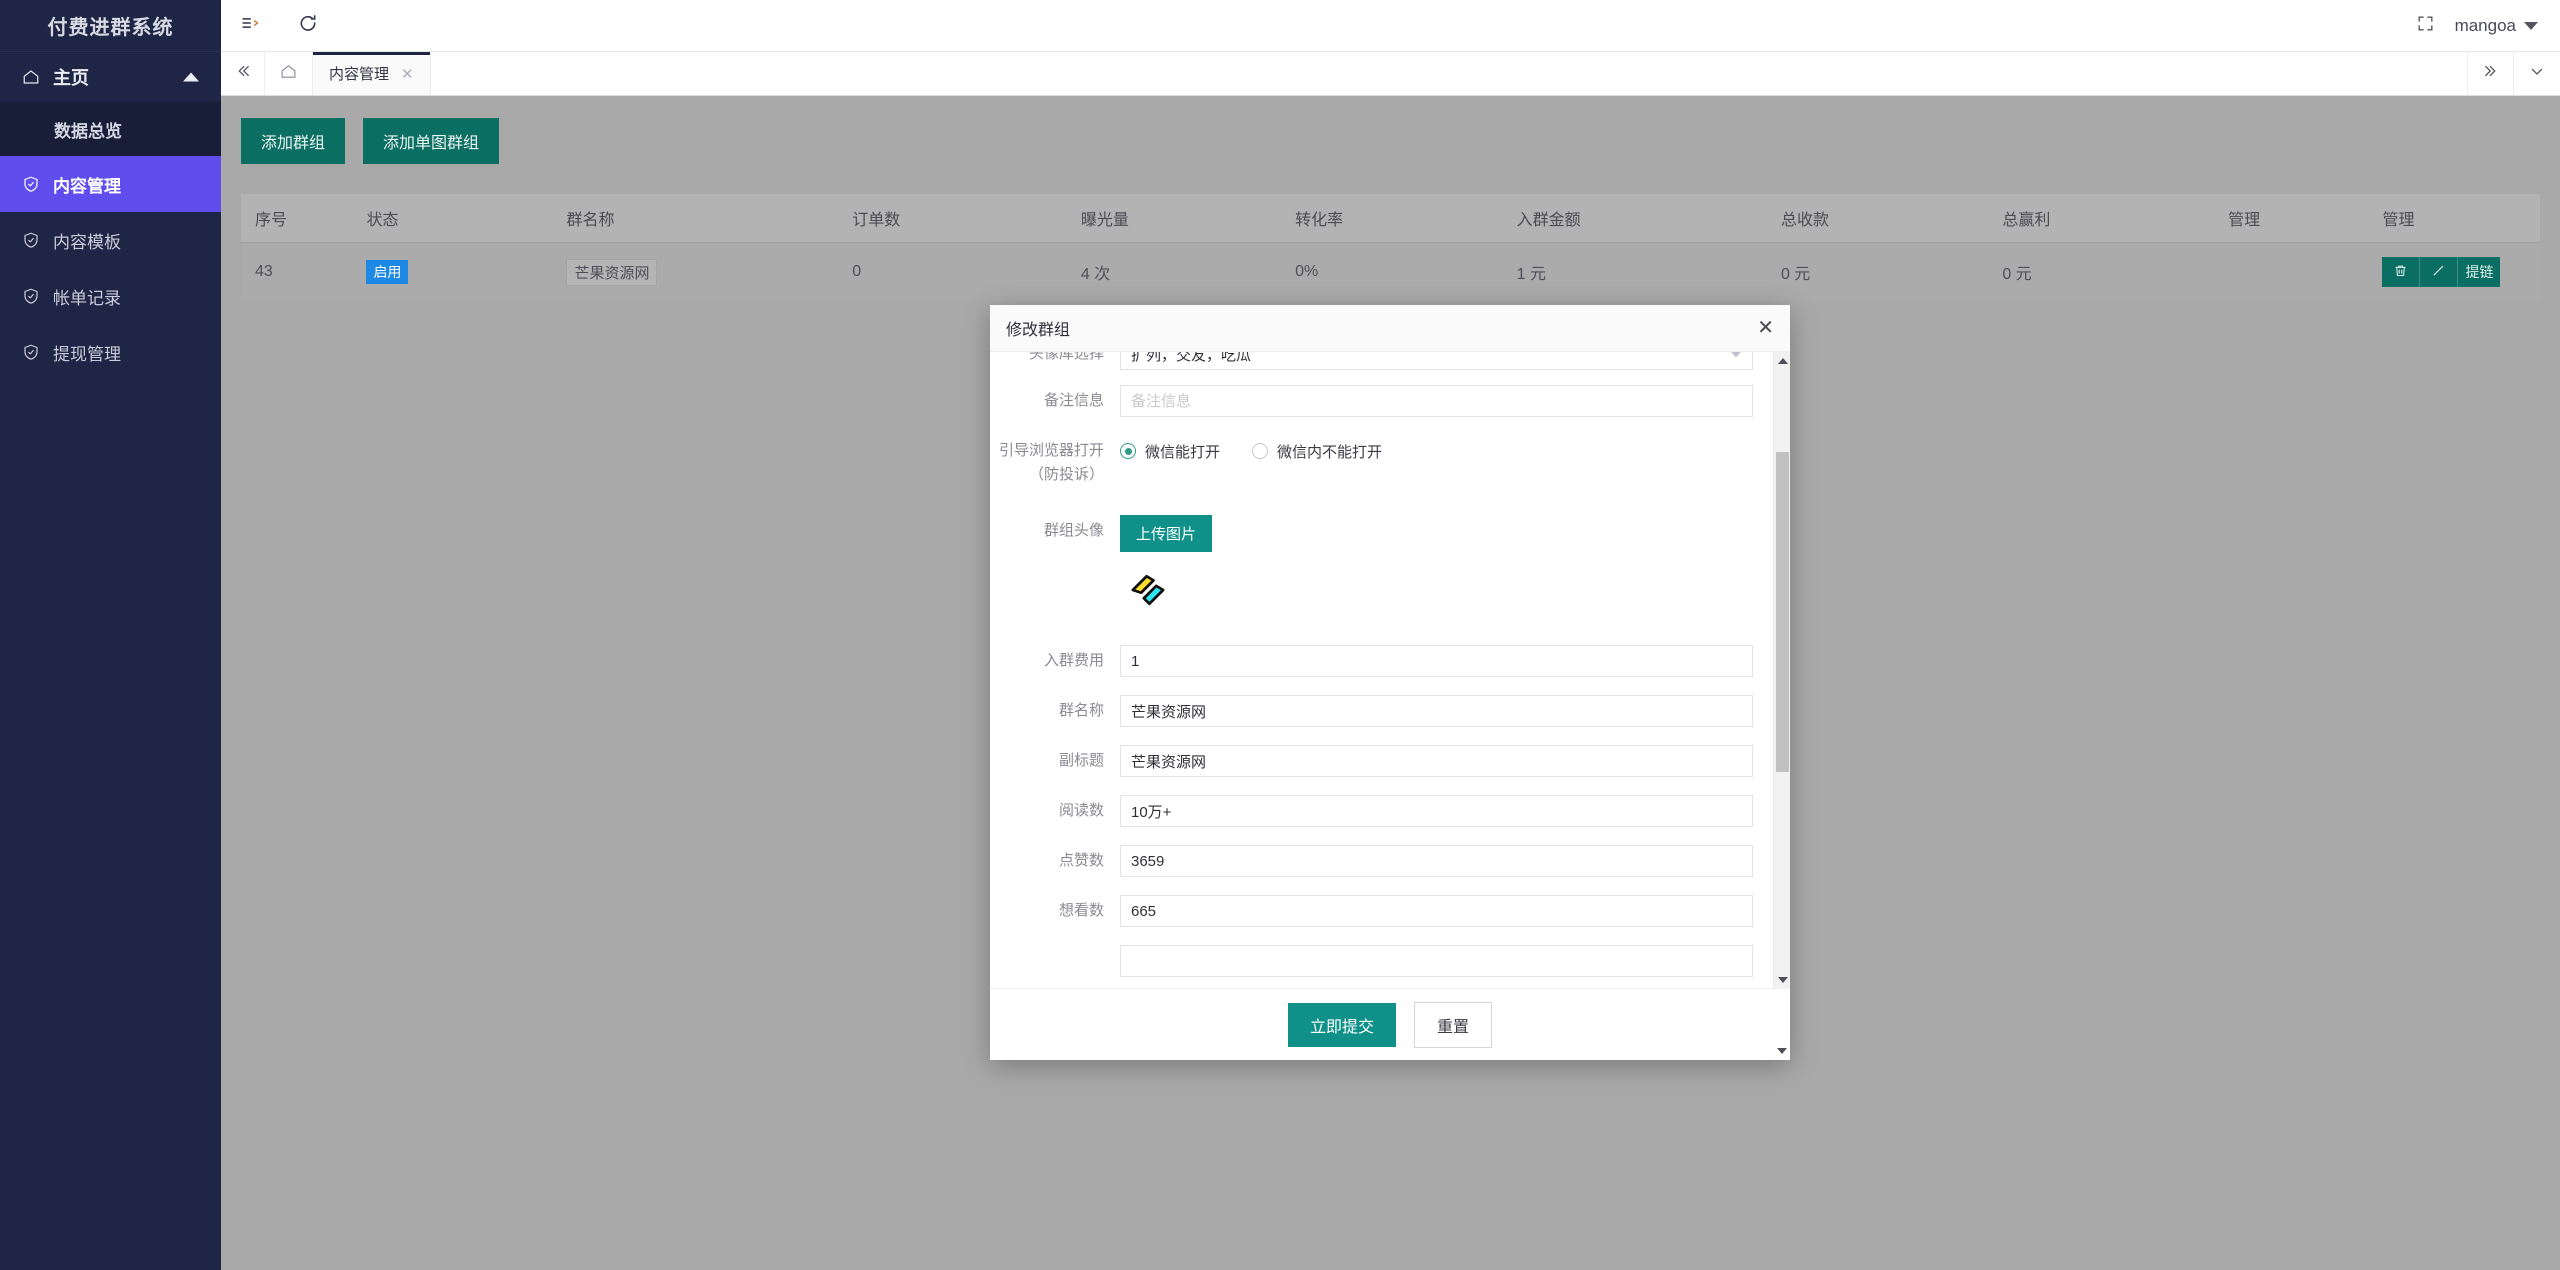  What do you see at coordinates (1439, 592) in the screenshot?
I see `group-avatar-preview` at bounding box center [1439, 592].